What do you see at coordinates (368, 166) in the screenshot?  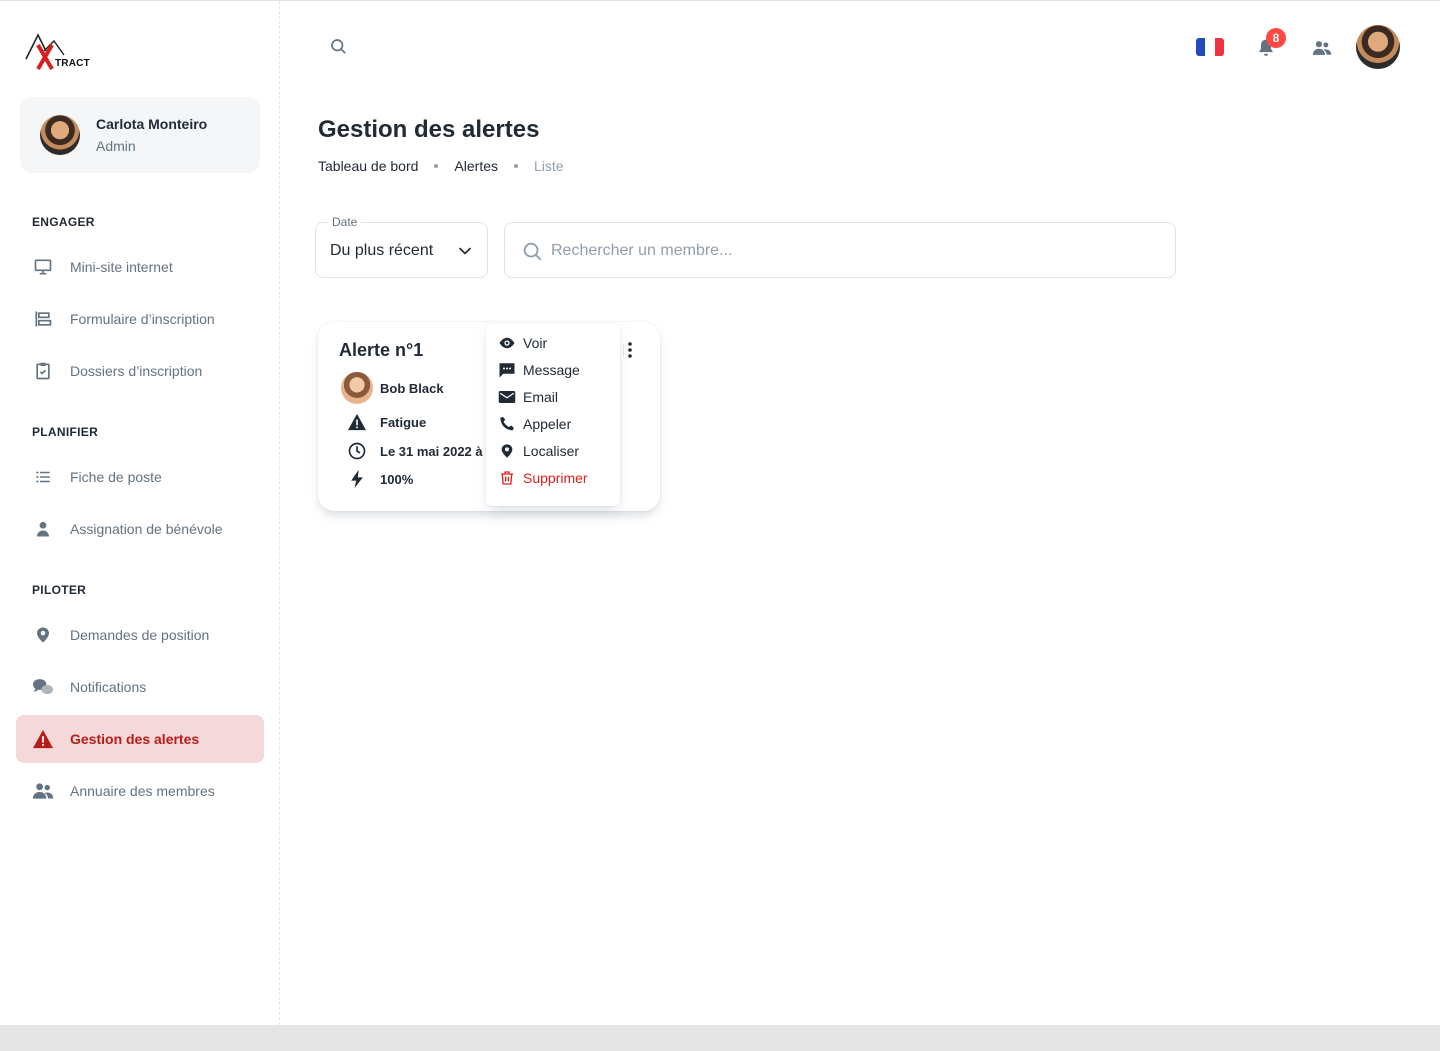 I see `breadcrumb-tableau-de-bord: Tableau de bord` at bounding box center [368, 166].